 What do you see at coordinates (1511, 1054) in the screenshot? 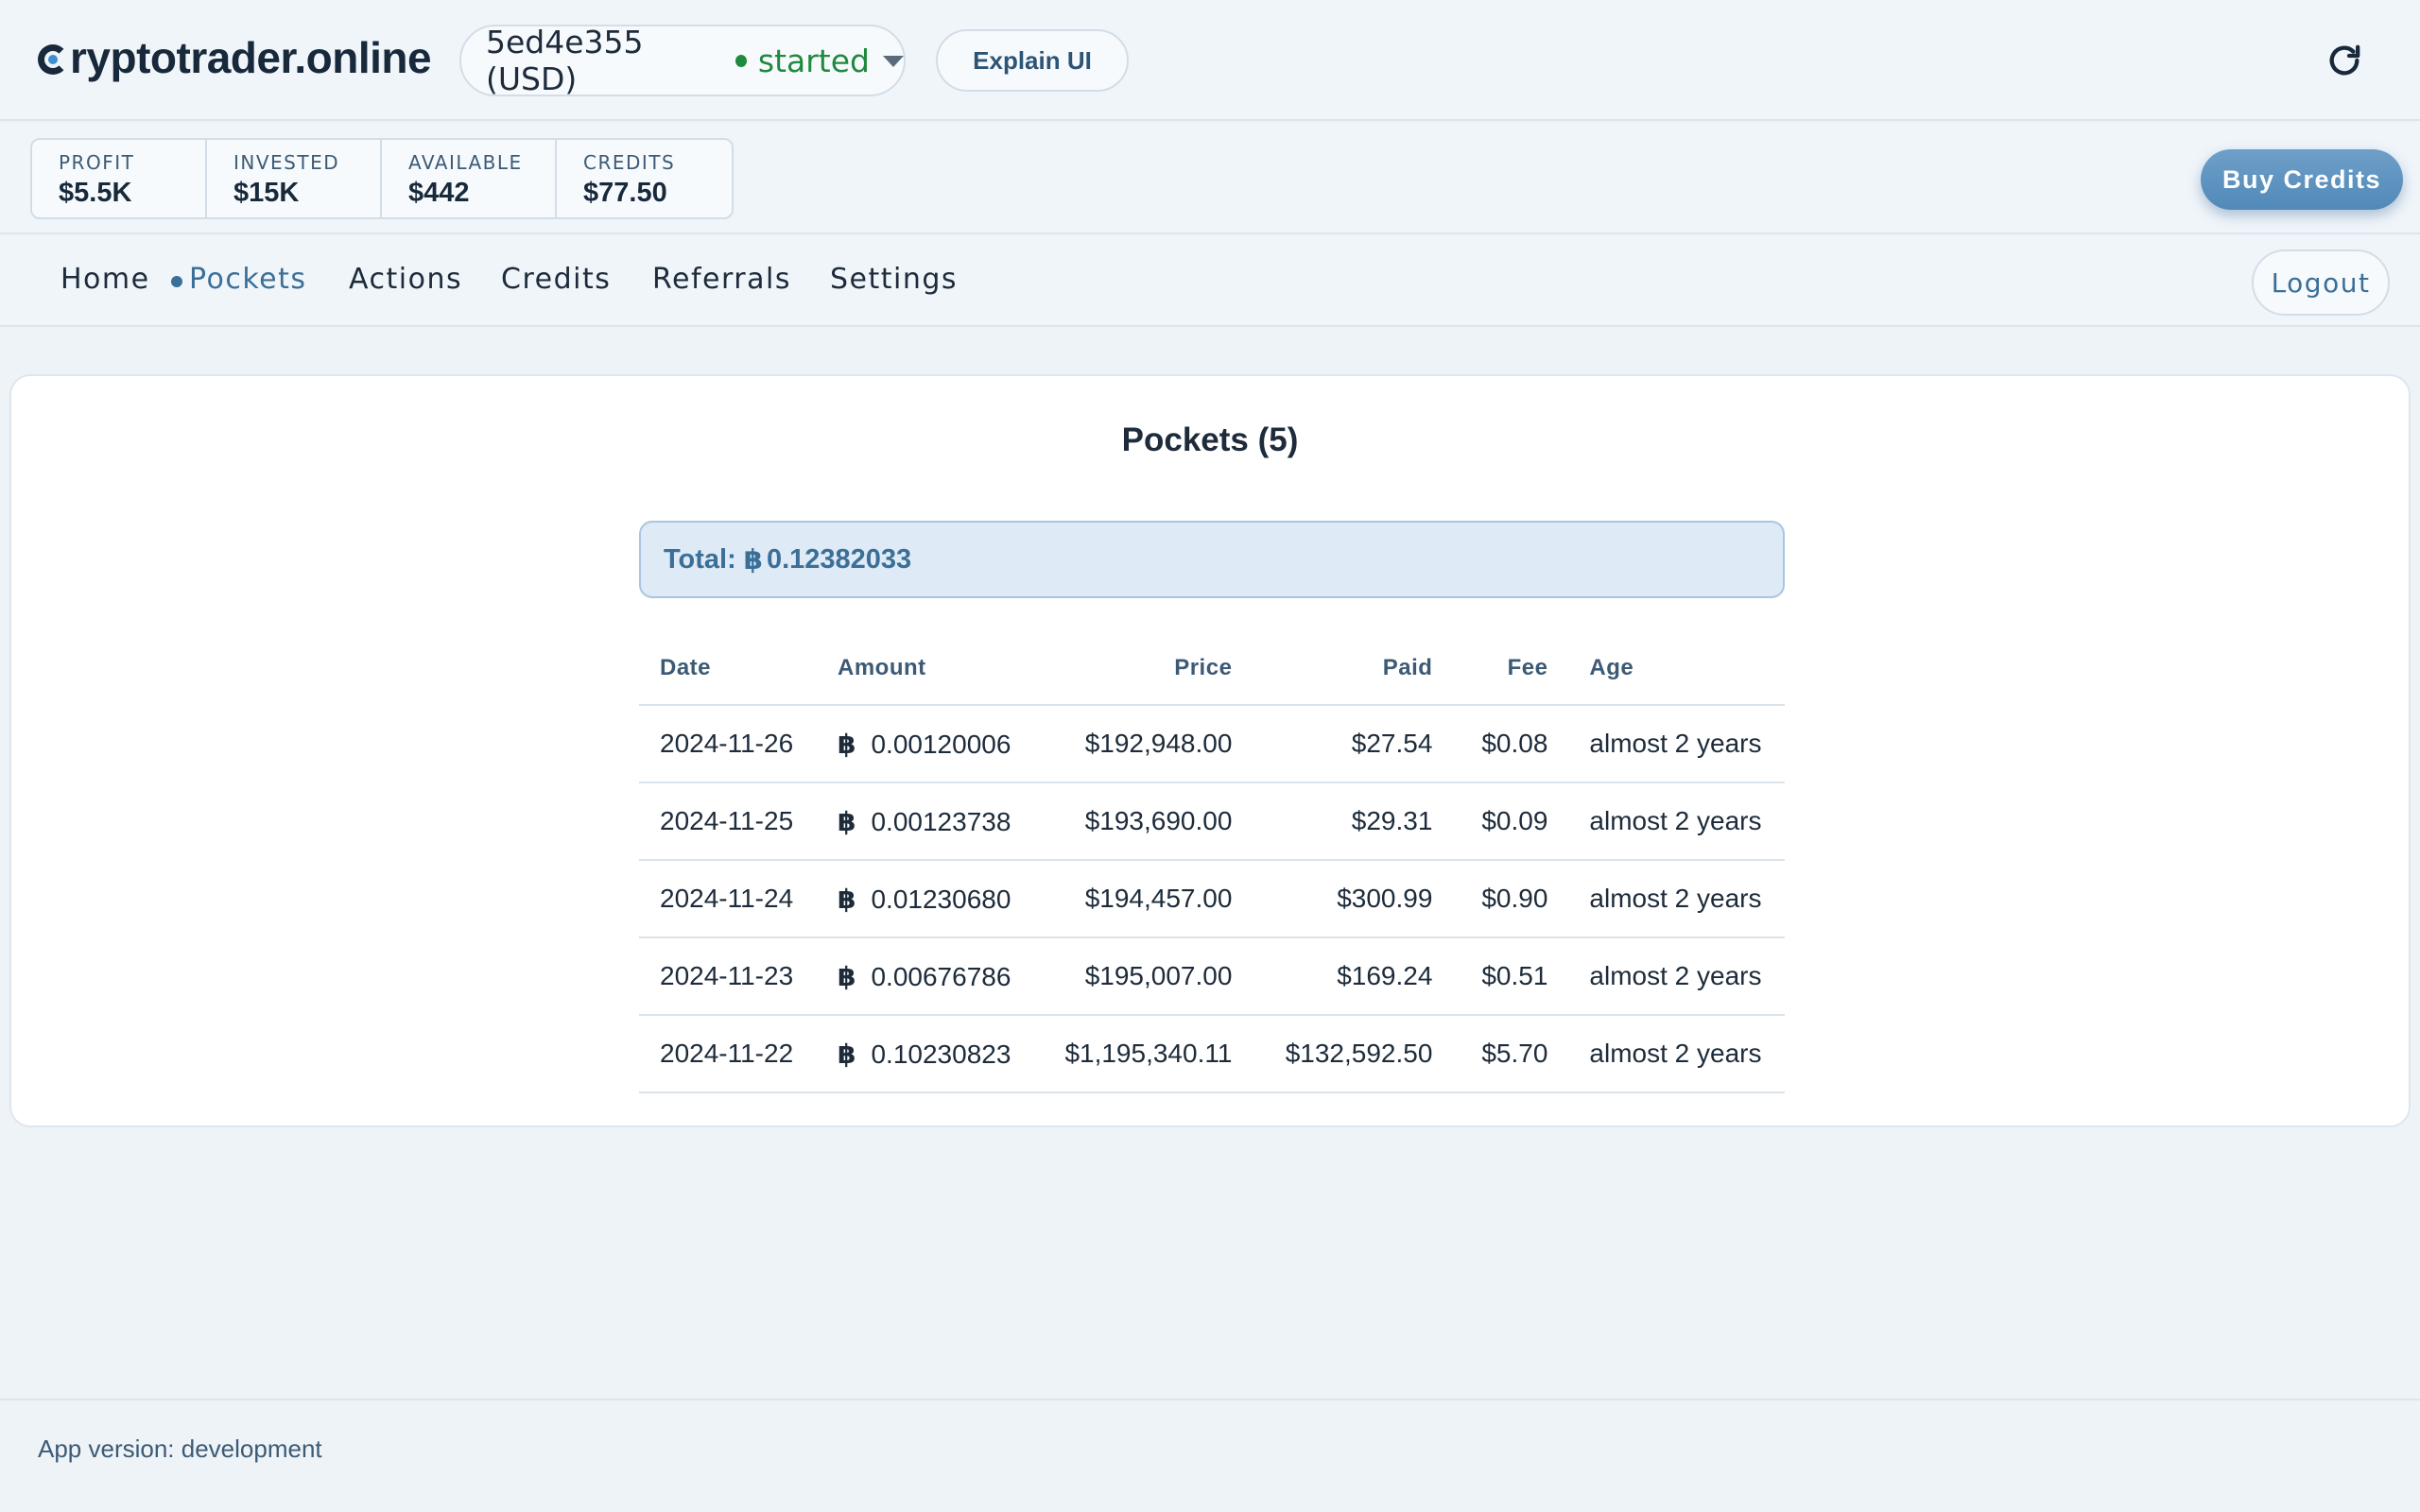
I see `cell-fee: $5.70` at bounding box center [1511, 1054].